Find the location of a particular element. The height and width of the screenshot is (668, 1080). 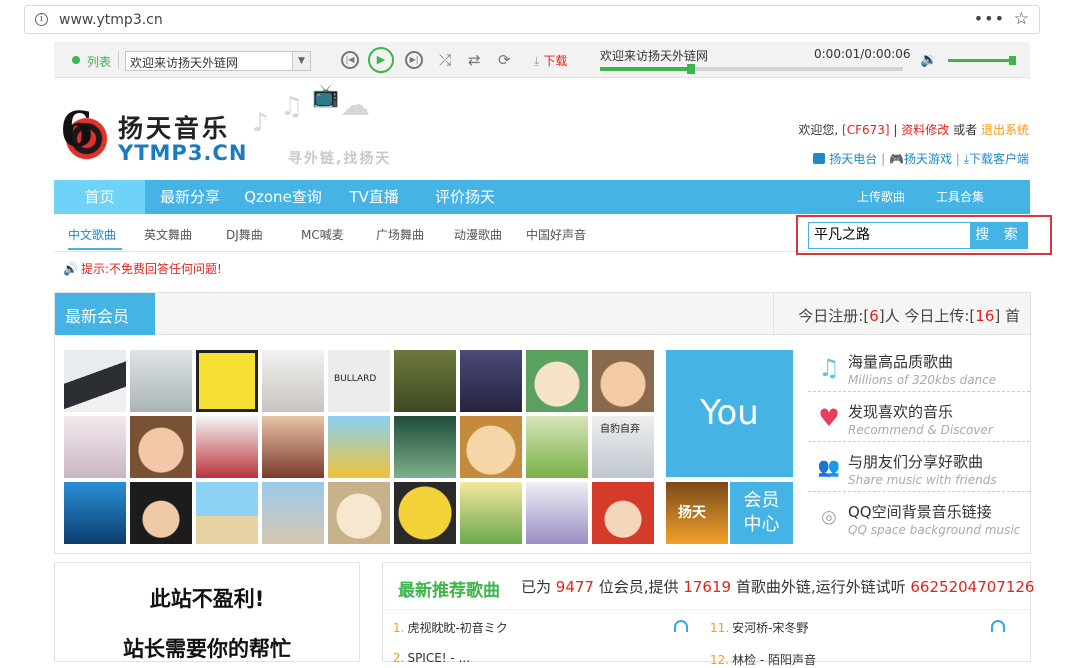

games-link: 扬天游戏 is located at coordinates (928, 159).